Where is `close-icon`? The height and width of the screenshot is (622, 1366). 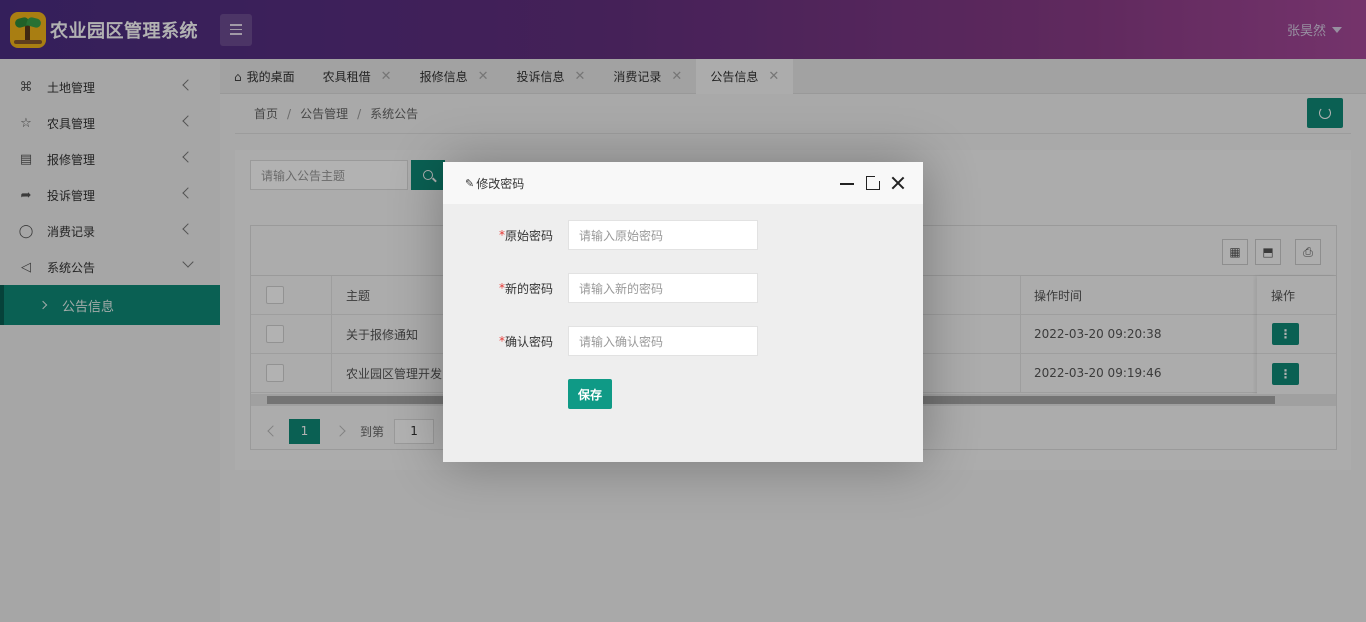
close-icon is located at coordinates (898, 183).